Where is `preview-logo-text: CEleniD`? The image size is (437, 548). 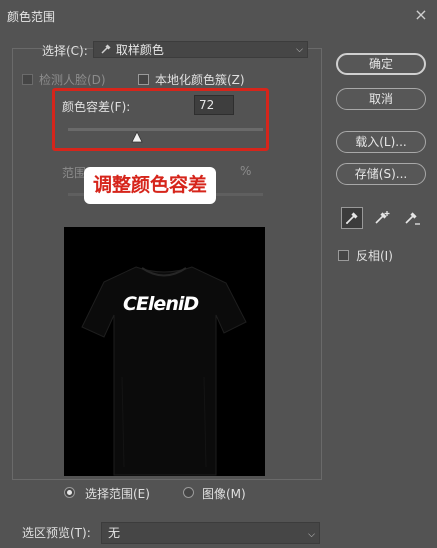 preview-logo-text: CEleniD is located at coordinates (161, 304).